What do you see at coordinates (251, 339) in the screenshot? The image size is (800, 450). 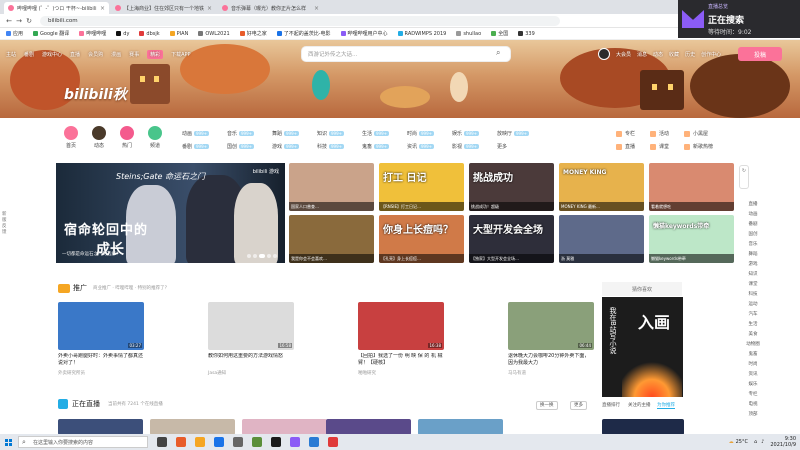 I see `promo-card: 16:58 教你如何用这重要的方法游戏情怒 Jasa通知` at bounding box center [251, 339].